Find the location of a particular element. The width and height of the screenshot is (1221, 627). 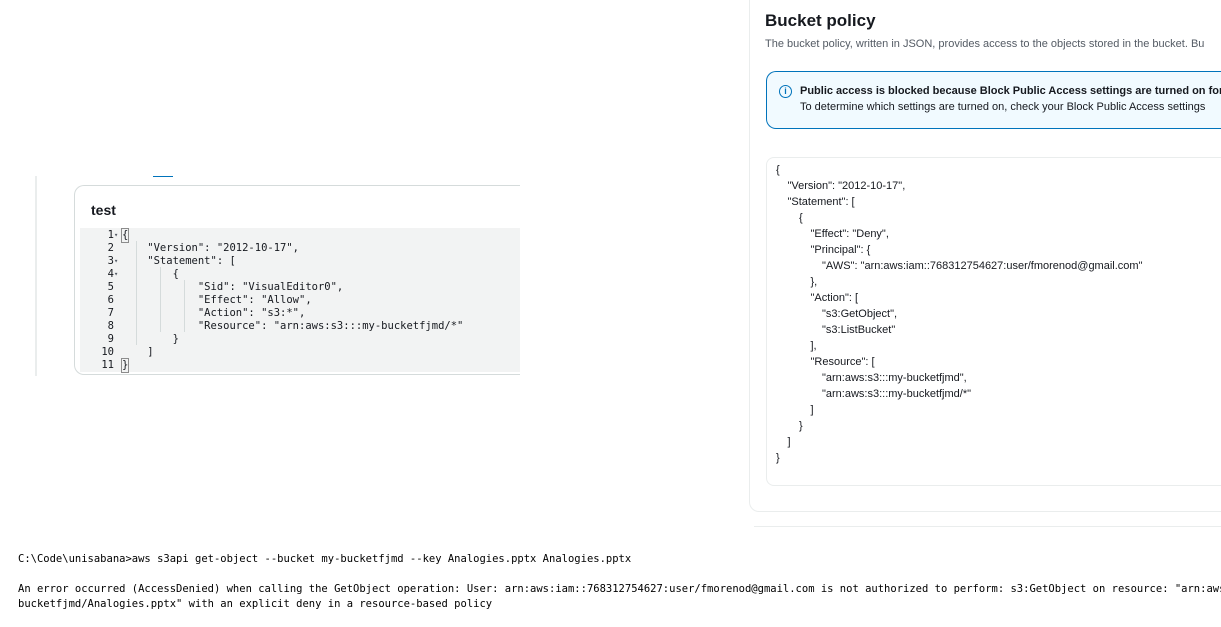

code-text: "Statement": [ is located at coordinates (179, 261).